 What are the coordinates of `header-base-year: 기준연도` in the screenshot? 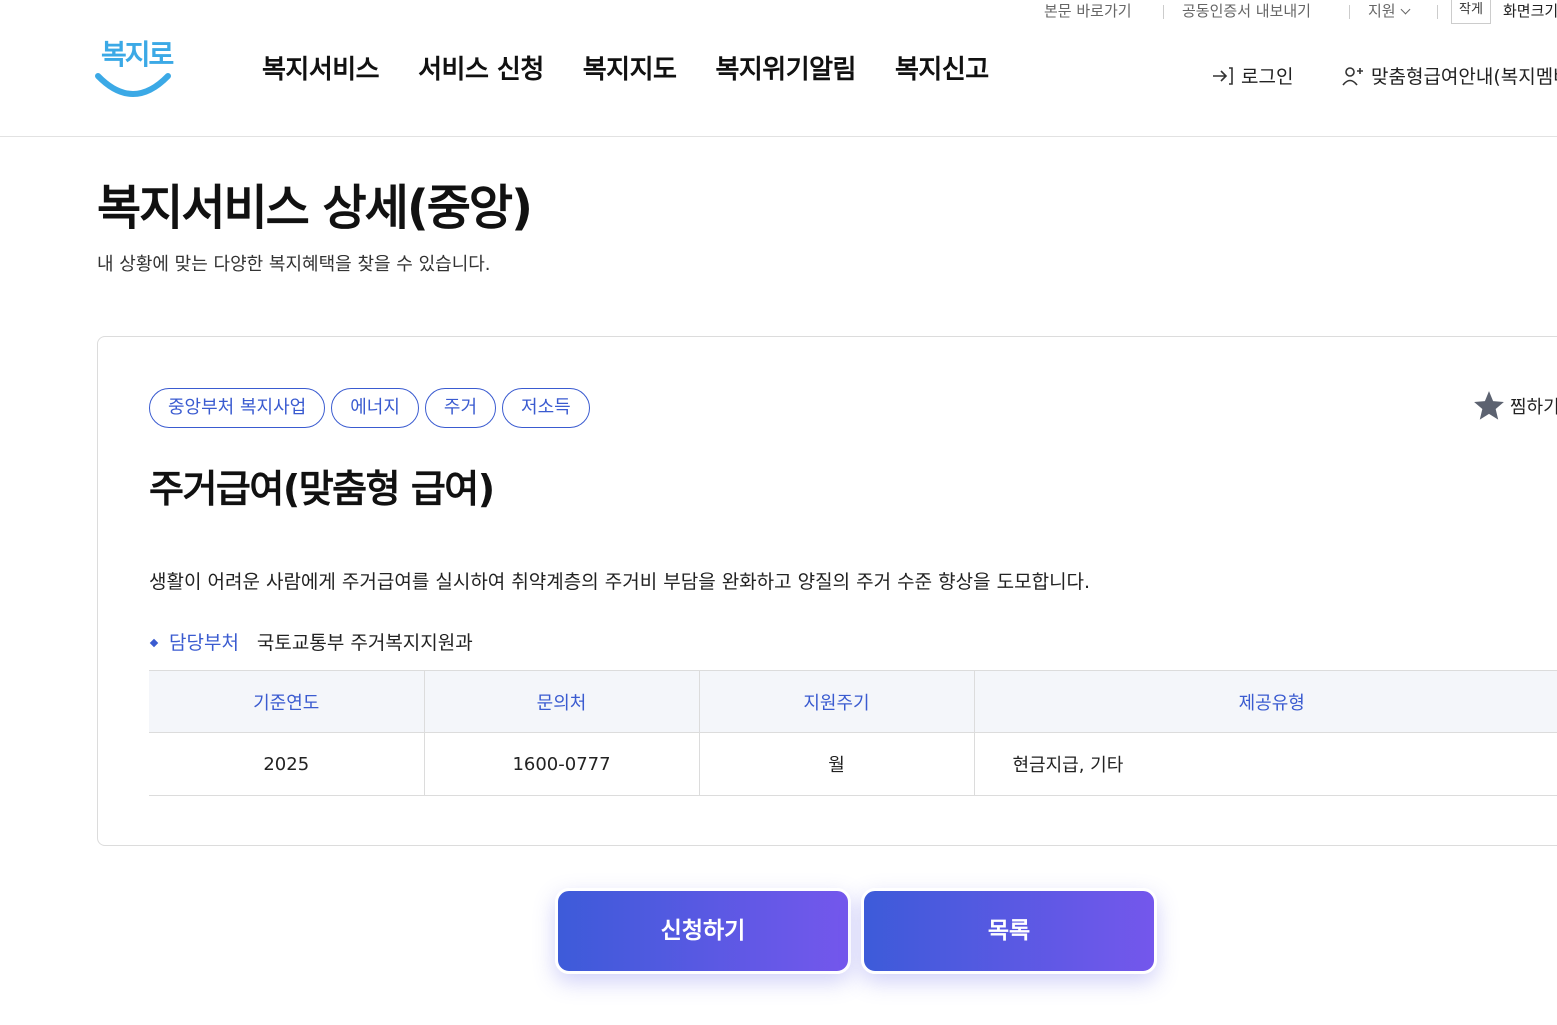 It's located at (287, 701).